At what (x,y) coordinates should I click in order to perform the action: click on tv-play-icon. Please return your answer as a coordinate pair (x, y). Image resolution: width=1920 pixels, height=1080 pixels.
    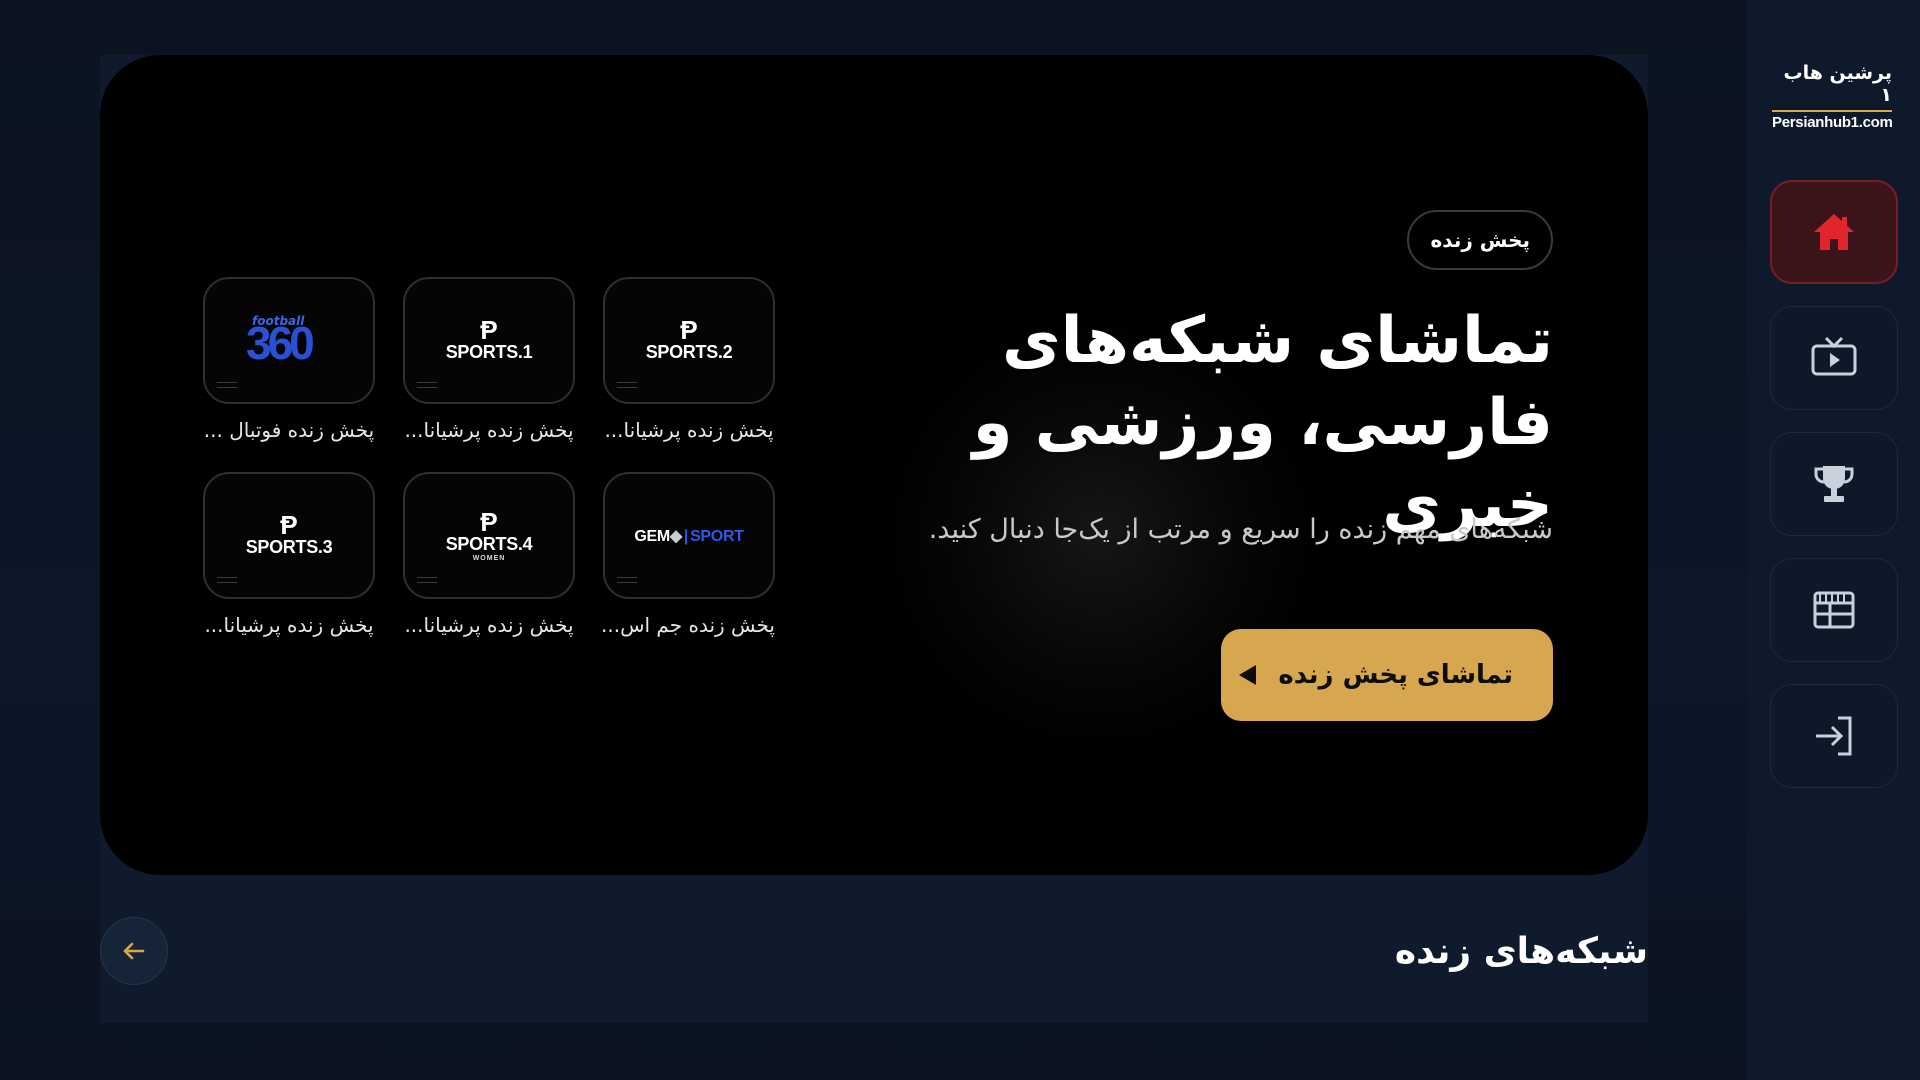
    Looking at the image, I should click on (1834, 356).